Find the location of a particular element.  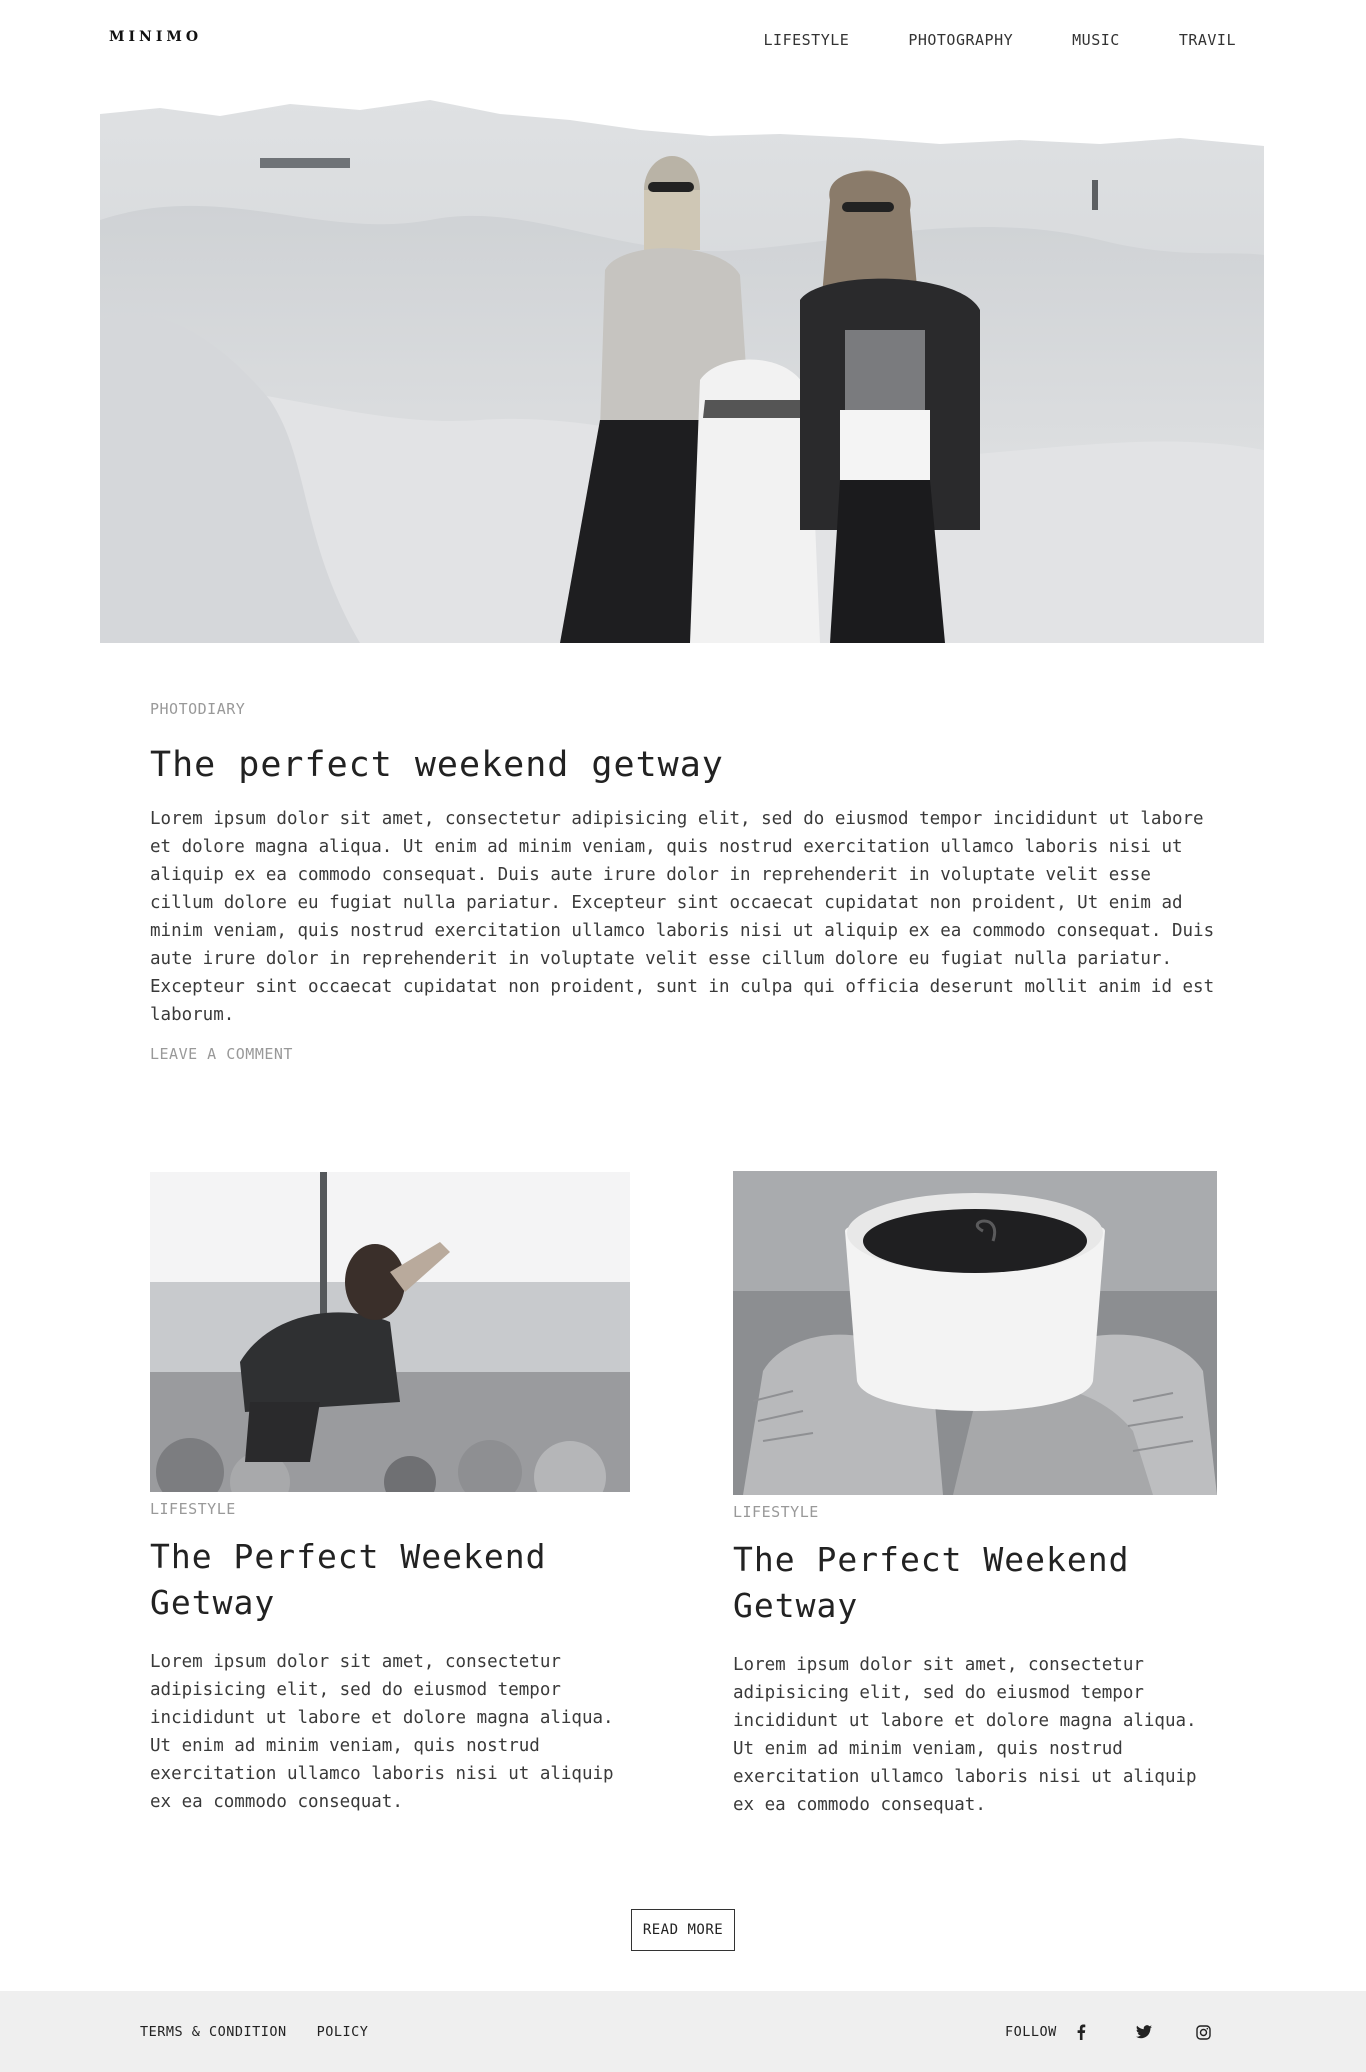

footer-links: TERMS & CONDITION POLICY is located at coordinates (254, 2032).